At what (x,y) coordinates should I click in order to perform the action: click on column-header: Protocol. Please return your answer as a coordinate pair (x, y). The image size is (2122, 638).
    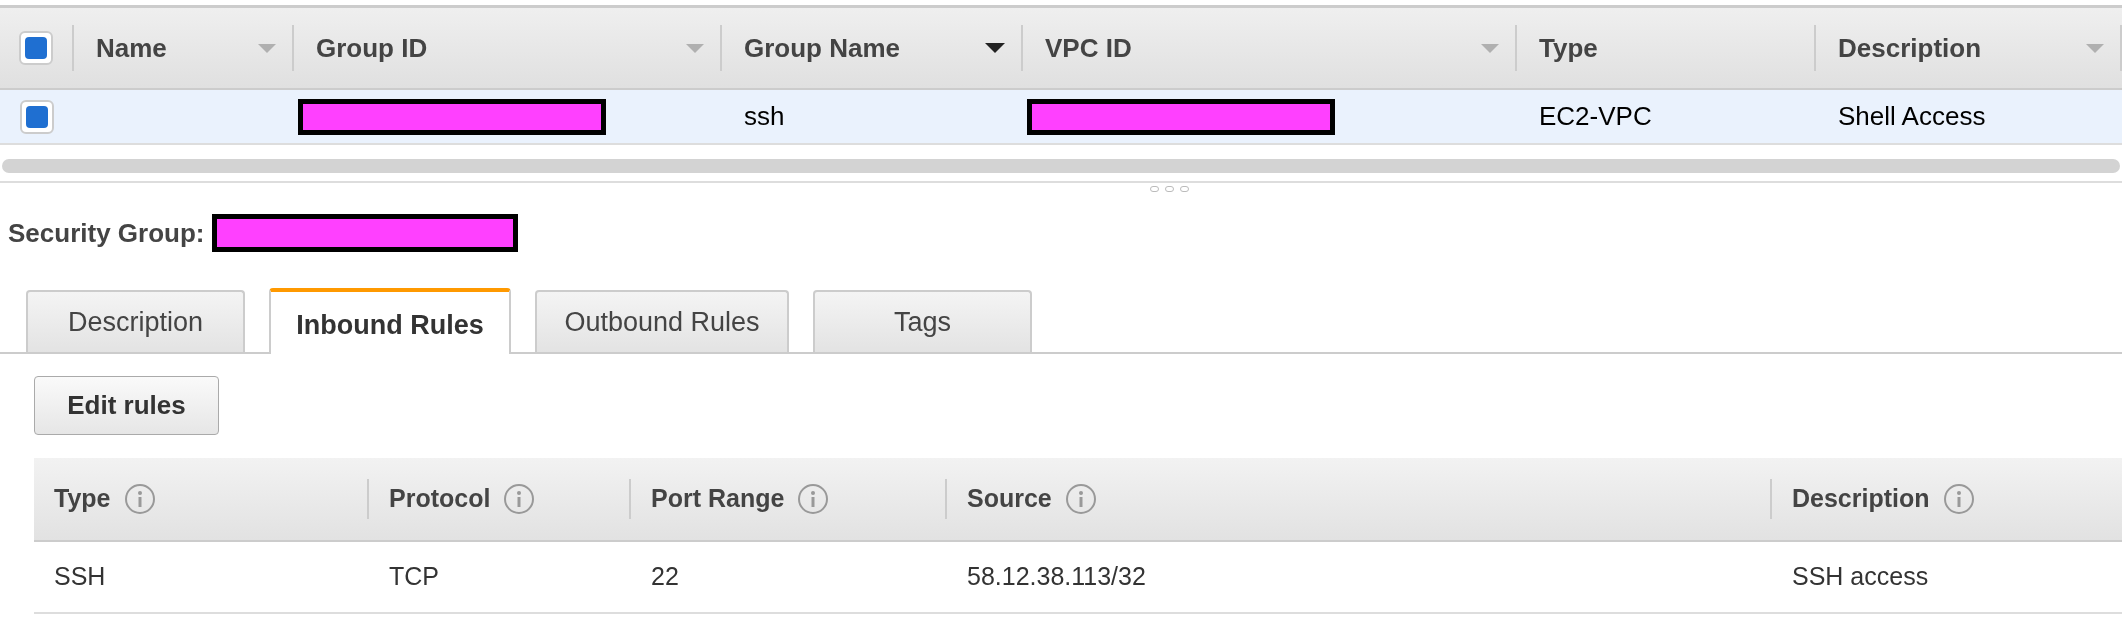
    Looking at the image, I should click on (440, 499).